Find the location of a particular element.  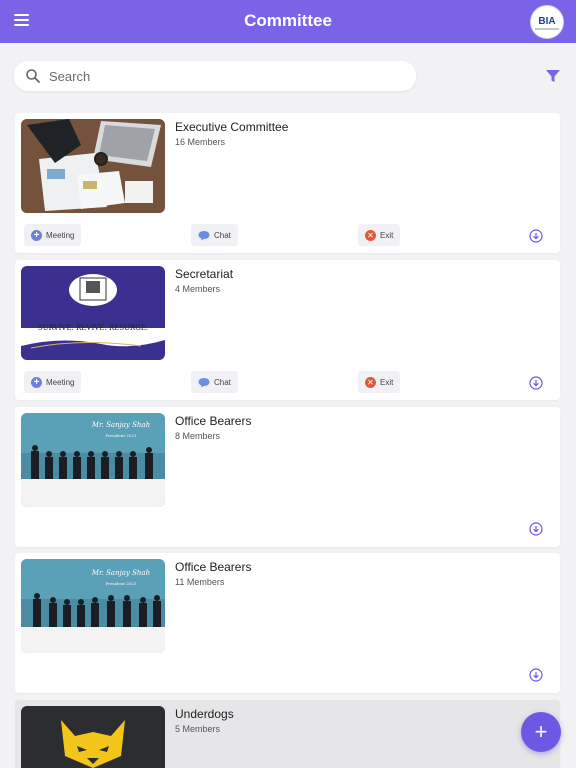

committee-name: Executive Committee is located at coordinates (232, 127).